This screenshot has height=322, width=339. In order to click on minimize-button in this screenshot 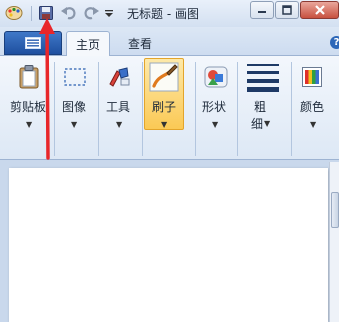, I will do `click(262, 10)`.